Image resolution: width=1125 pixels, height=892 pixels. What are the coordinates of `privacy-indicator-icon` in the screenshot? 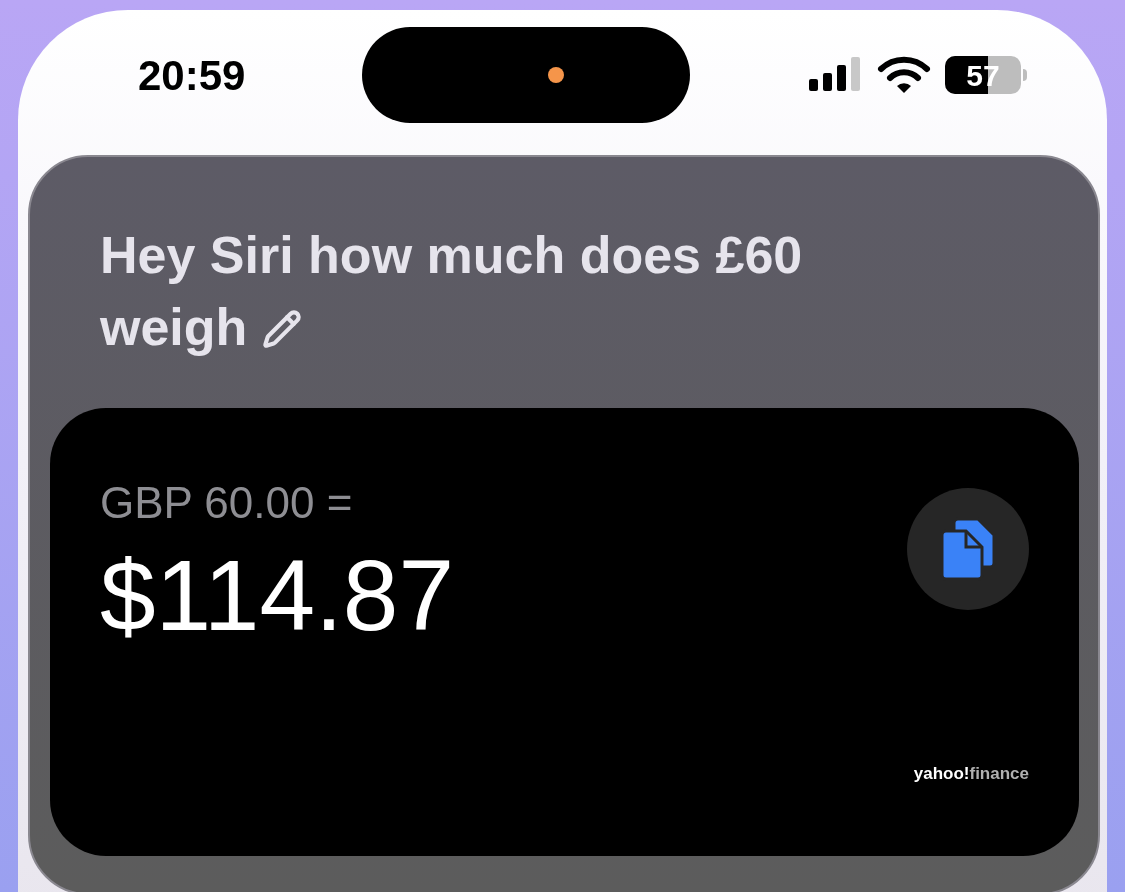 It's located at (556, 75).